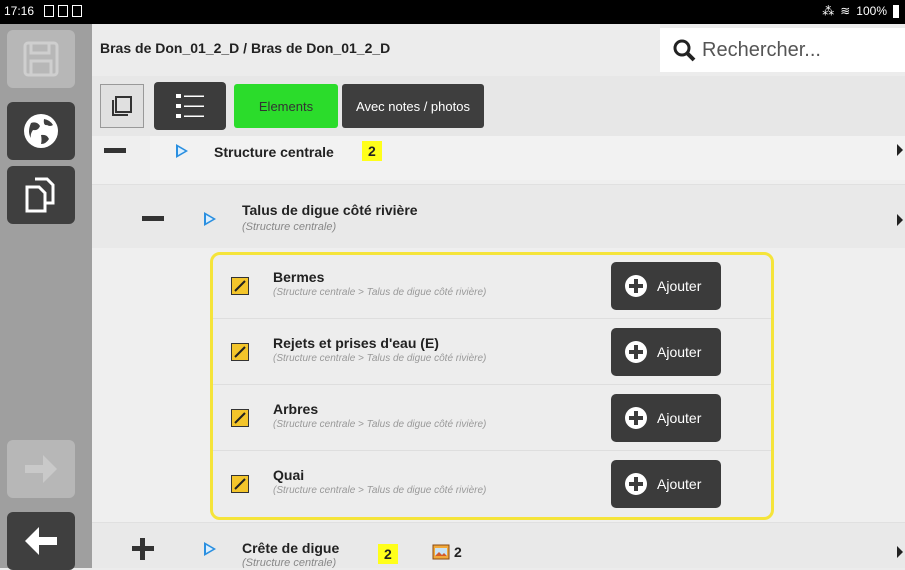 Image resolution: width=905 pixels, height=570 pixels. What do you see at coordinates (845, 11) in the screenshot?
I see `wifi-icon: ≋` at bounding box center [845, 11].